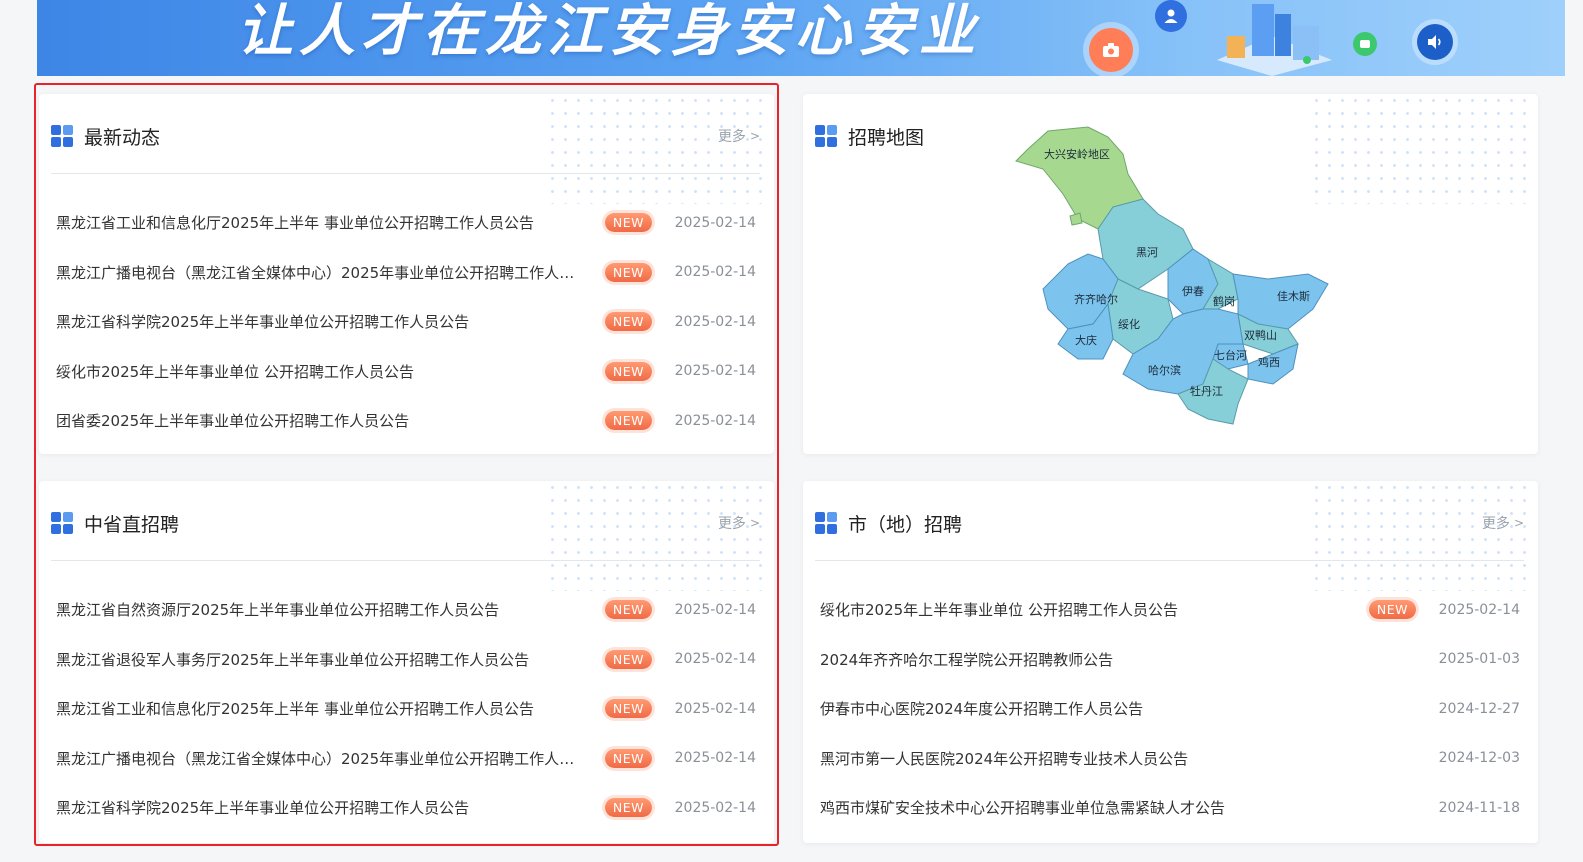 This screenshot has height=862, width=1583. What do you see at coordinates (1169, 523) in the screenshot?
I see `panel-header: 市（地）招聘 更多 >` at bounding box center [1169, 523].